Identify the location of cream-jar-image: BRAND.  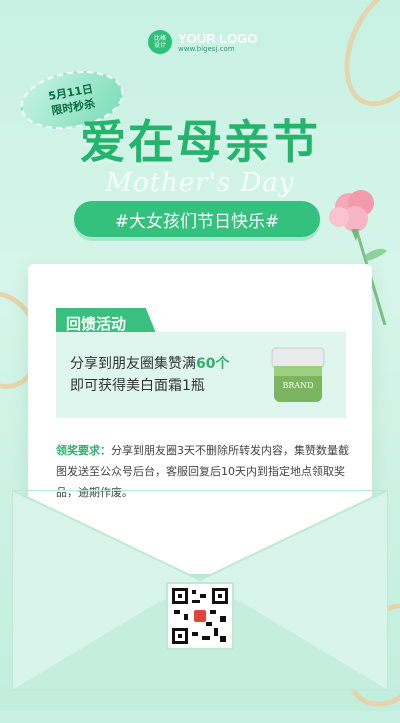
(298, 374).